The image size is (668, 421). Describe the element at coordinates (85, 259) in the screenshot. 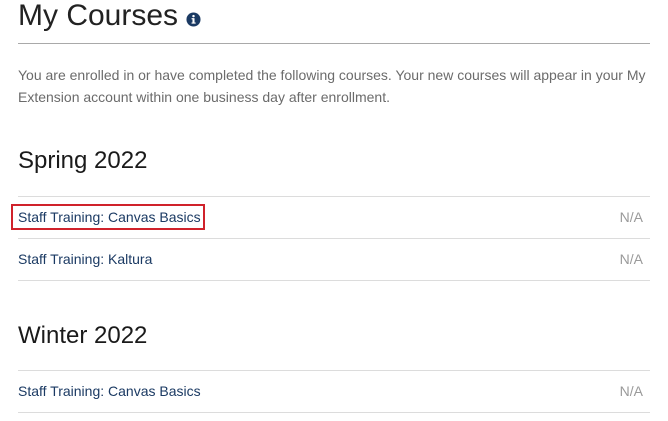

I see `course-link-kaltura: Staff Training: Kaltura` at that location.